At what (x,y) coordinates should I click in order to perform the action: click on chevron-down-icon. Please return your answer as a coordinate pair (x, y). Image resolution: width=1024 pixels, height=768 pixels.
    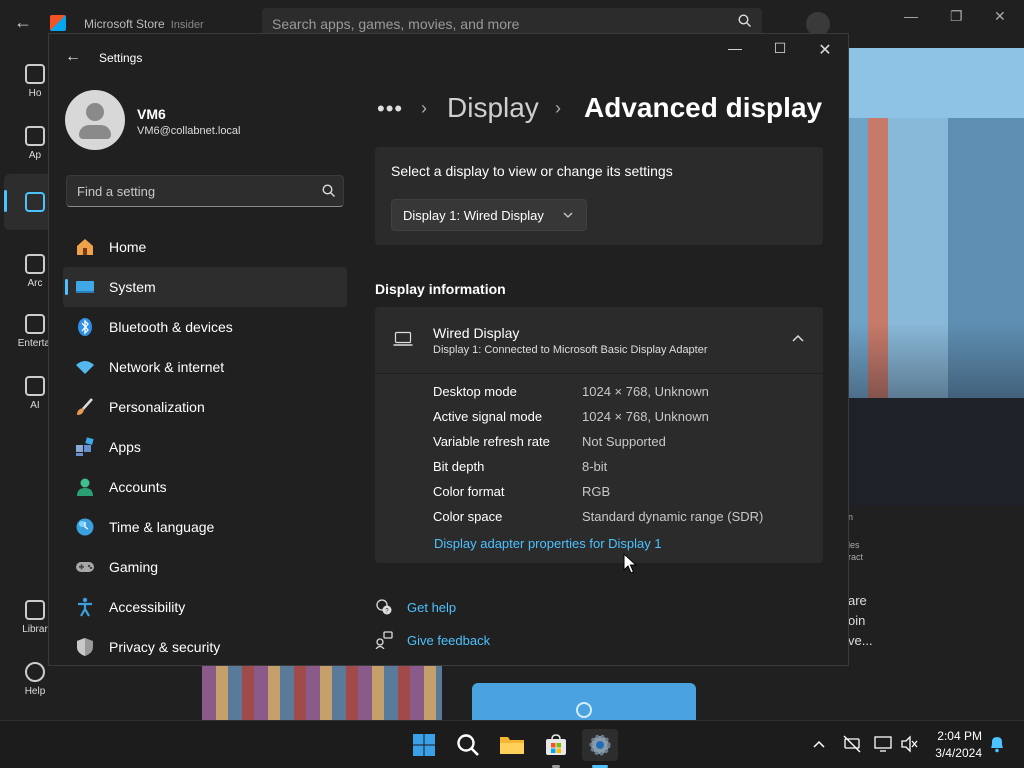
    Looking at the image, I should click on (568, 215).